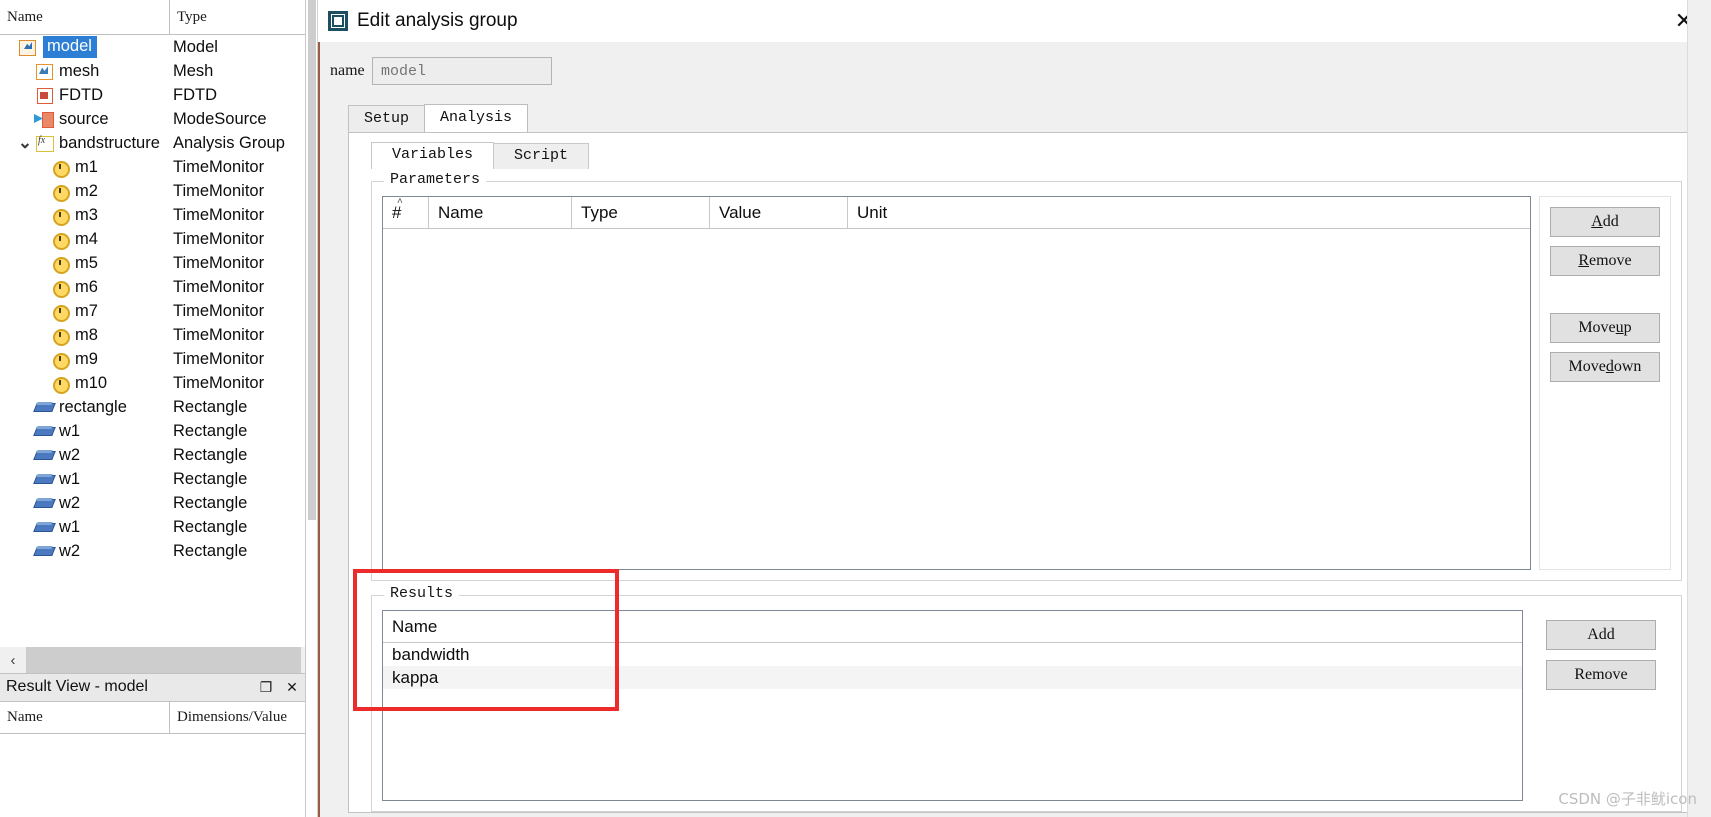 Image resolution: width=1711 pixels, height=817 pixels. What do you see at coordinates (1189, 212) in the screenshot?
I see `parameters-column-unit: Unit` at bounding box center [1189, 212].